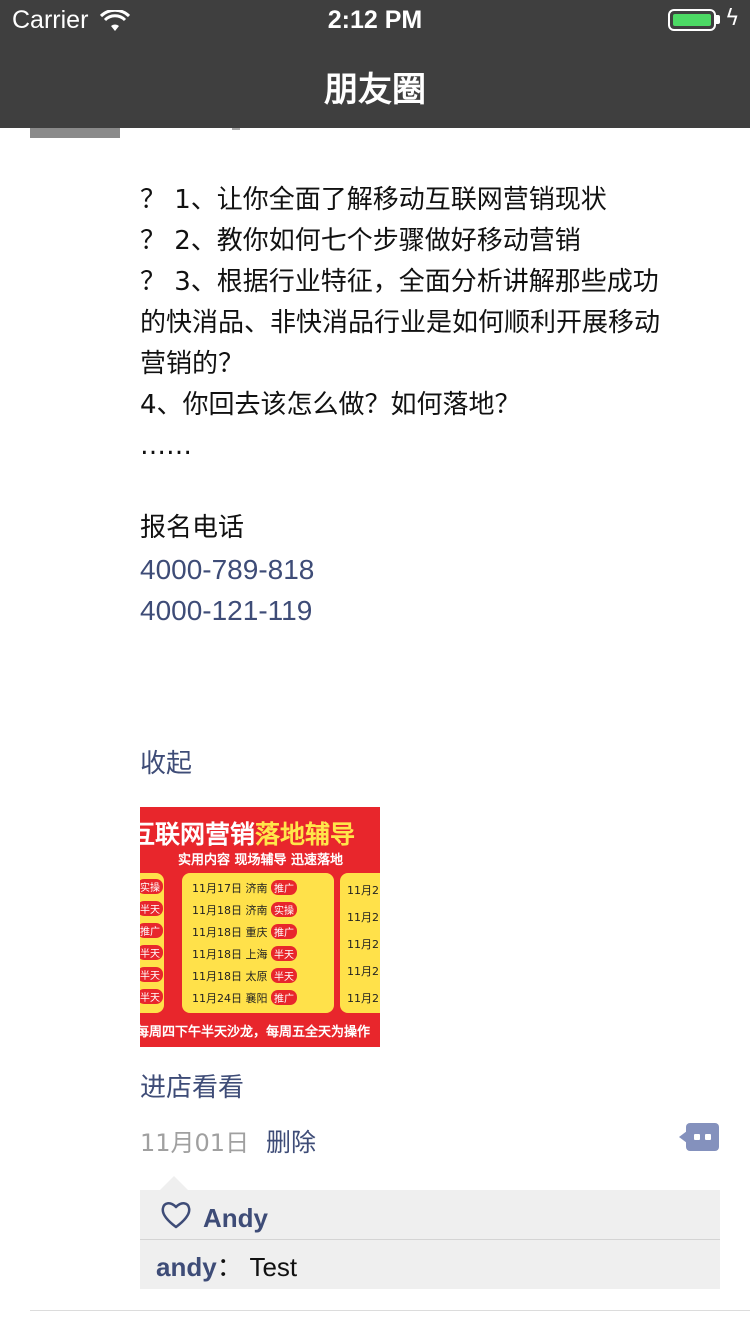 The image size is (750, 1334). I want to click on phone-link: 4000-789-818, so click(435, 569).